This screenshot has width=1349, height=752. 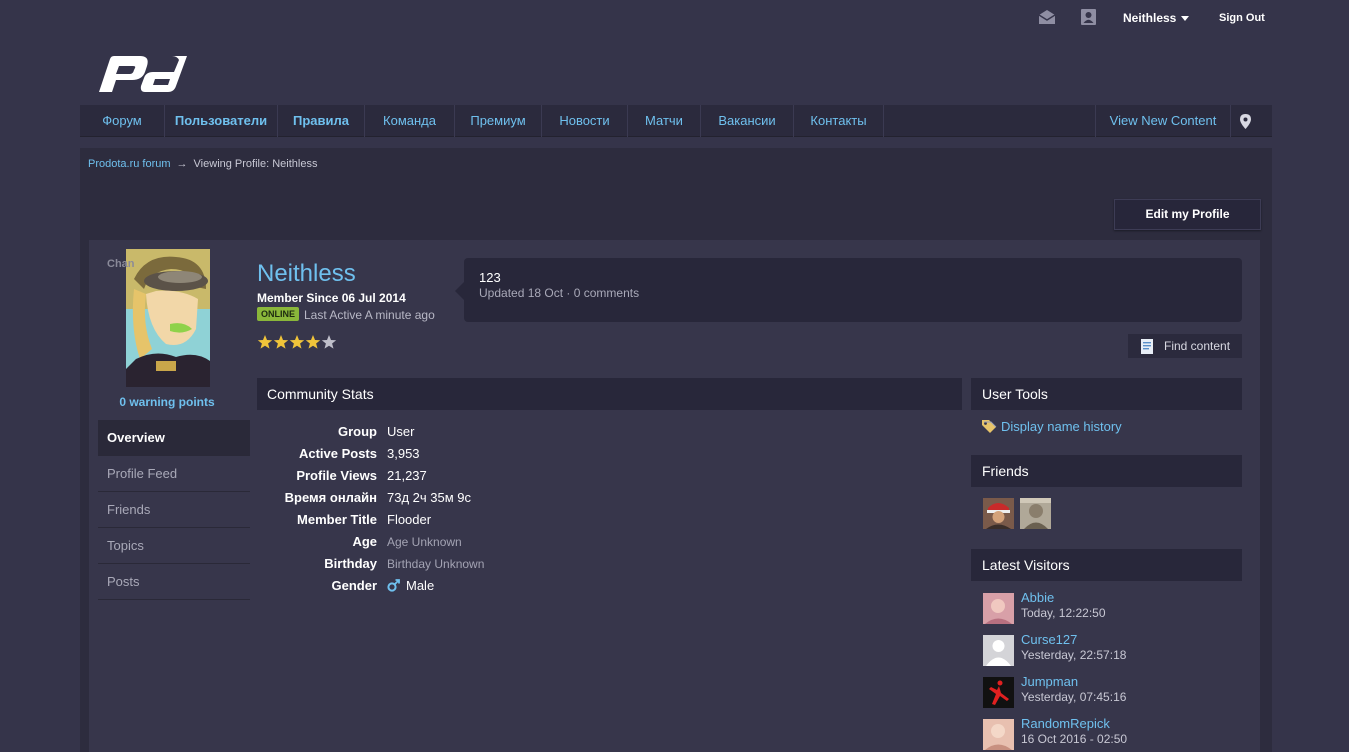 I want to click on user-card-icon, so click(x=1088, y=17).